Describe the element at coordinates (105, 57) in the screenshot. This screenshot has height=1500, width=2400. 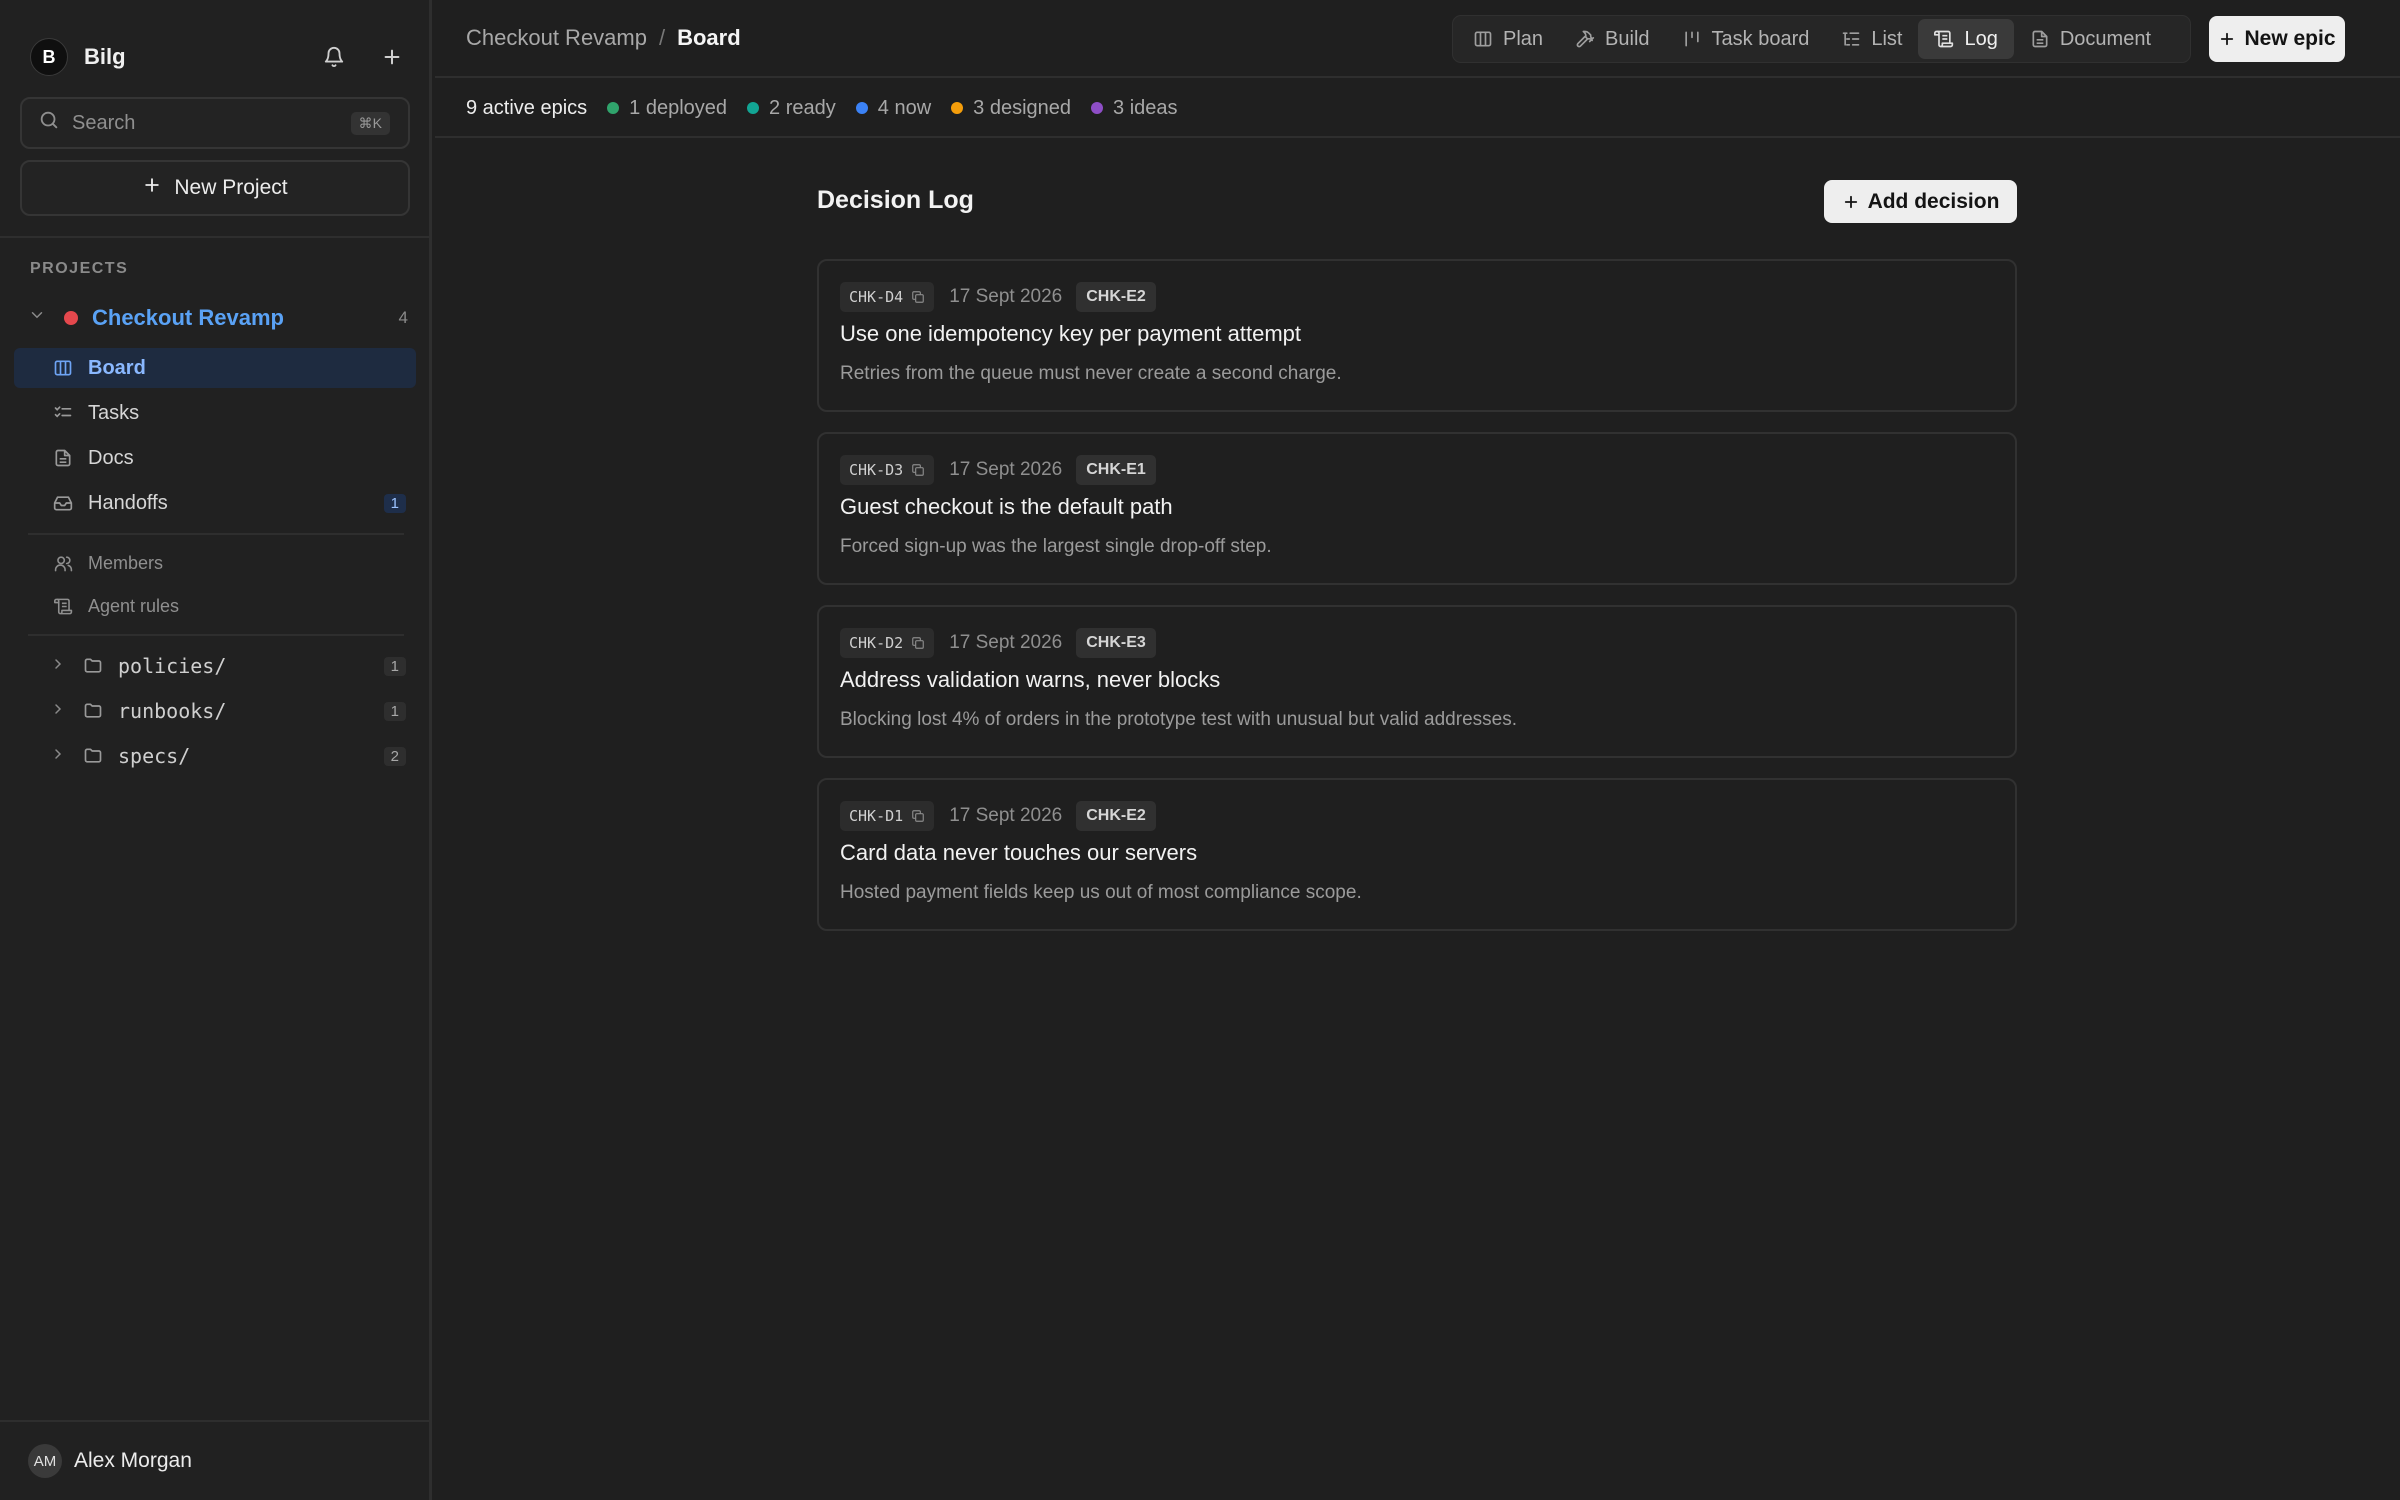
I see `workspace-name: Bilg` at that location.